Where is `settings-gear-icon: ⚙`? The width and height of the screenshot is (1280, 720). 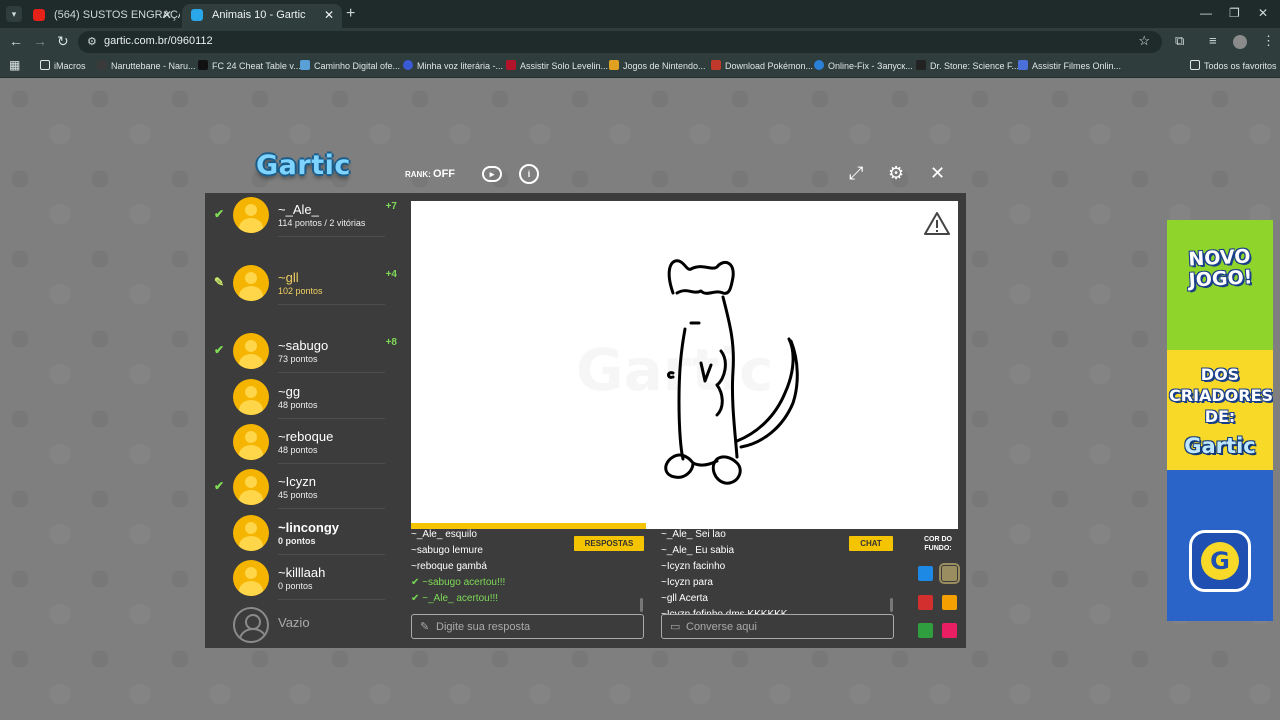 settings-gear-icon: ⚙ is located at coordinates (896, 173).